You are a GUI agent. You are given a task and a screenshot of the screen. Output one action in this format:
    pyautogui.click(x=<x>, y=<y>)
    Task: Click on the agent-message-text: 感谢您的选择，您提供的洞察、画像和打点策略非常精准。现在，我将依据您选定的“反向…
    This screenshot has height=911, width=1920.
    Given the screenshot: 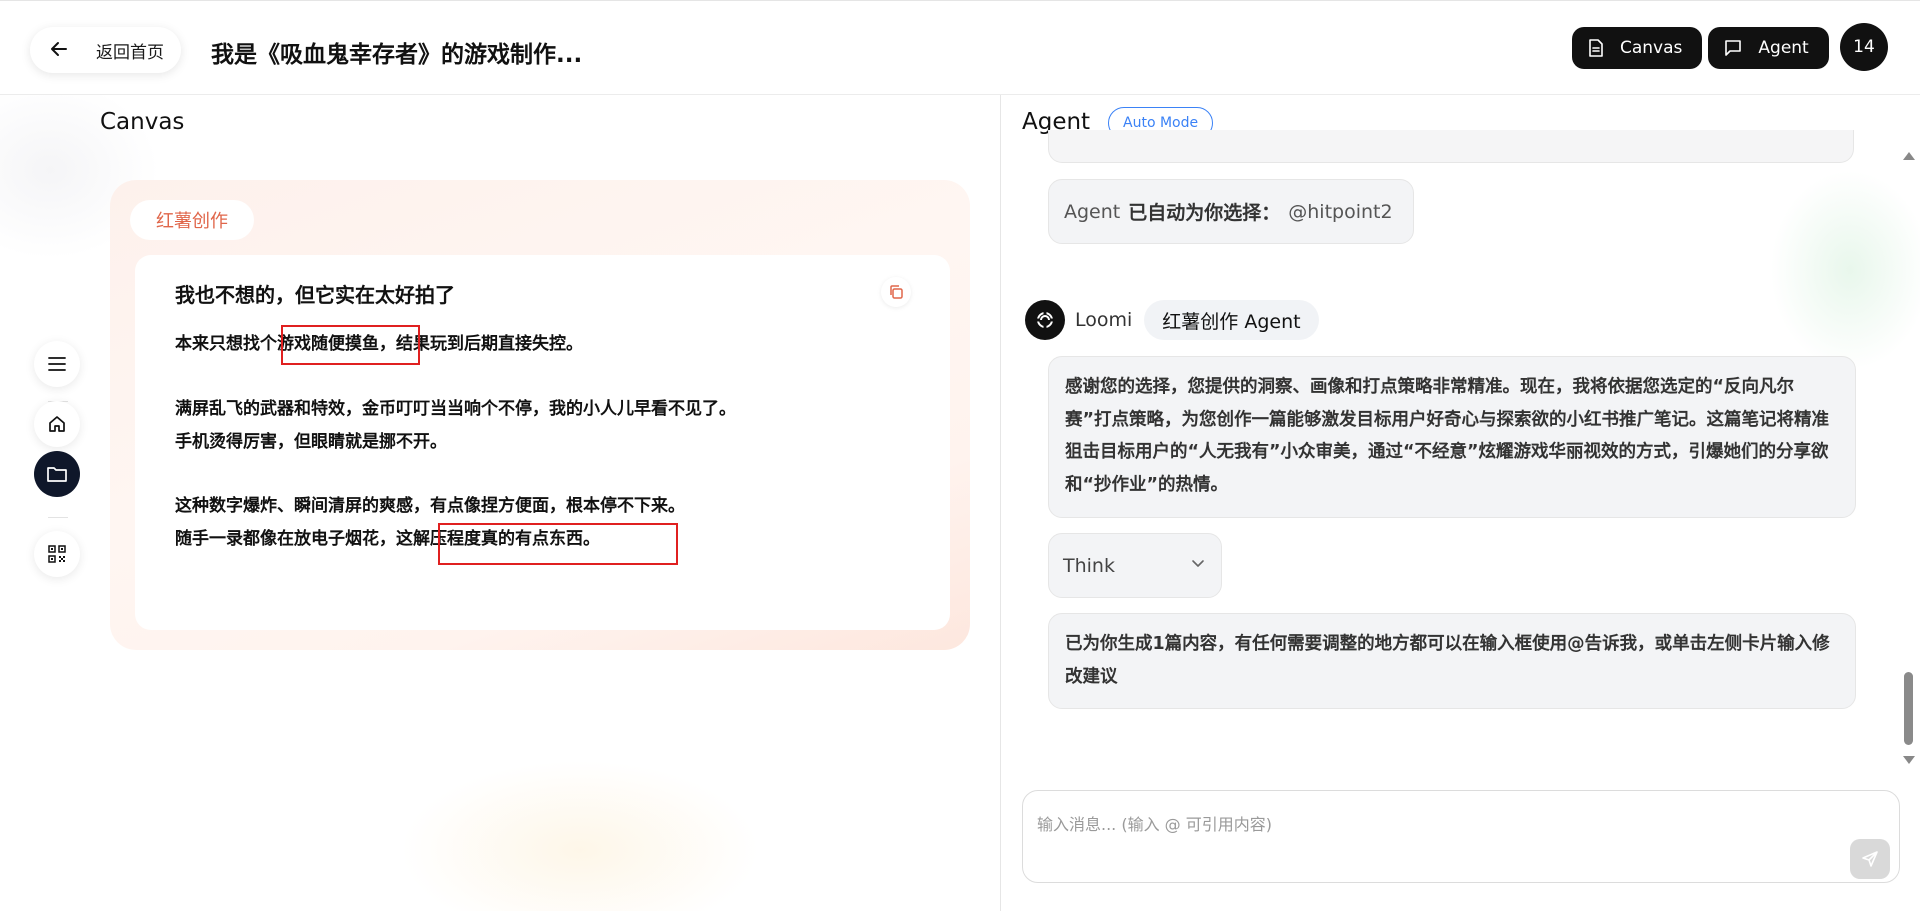 What is the action you would take?
    pyautogui.click(x=1447, y=436)
    